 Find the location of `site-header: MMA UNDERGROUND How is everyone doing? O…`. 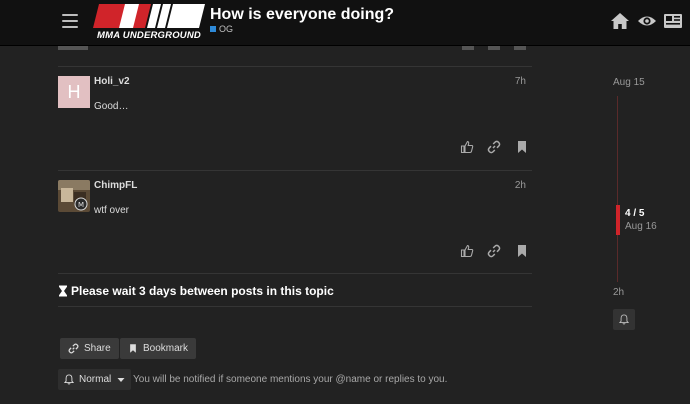

site-header: MMA UNDERGROUND How is everyone doing? O… is located at coordinates (345, 23).